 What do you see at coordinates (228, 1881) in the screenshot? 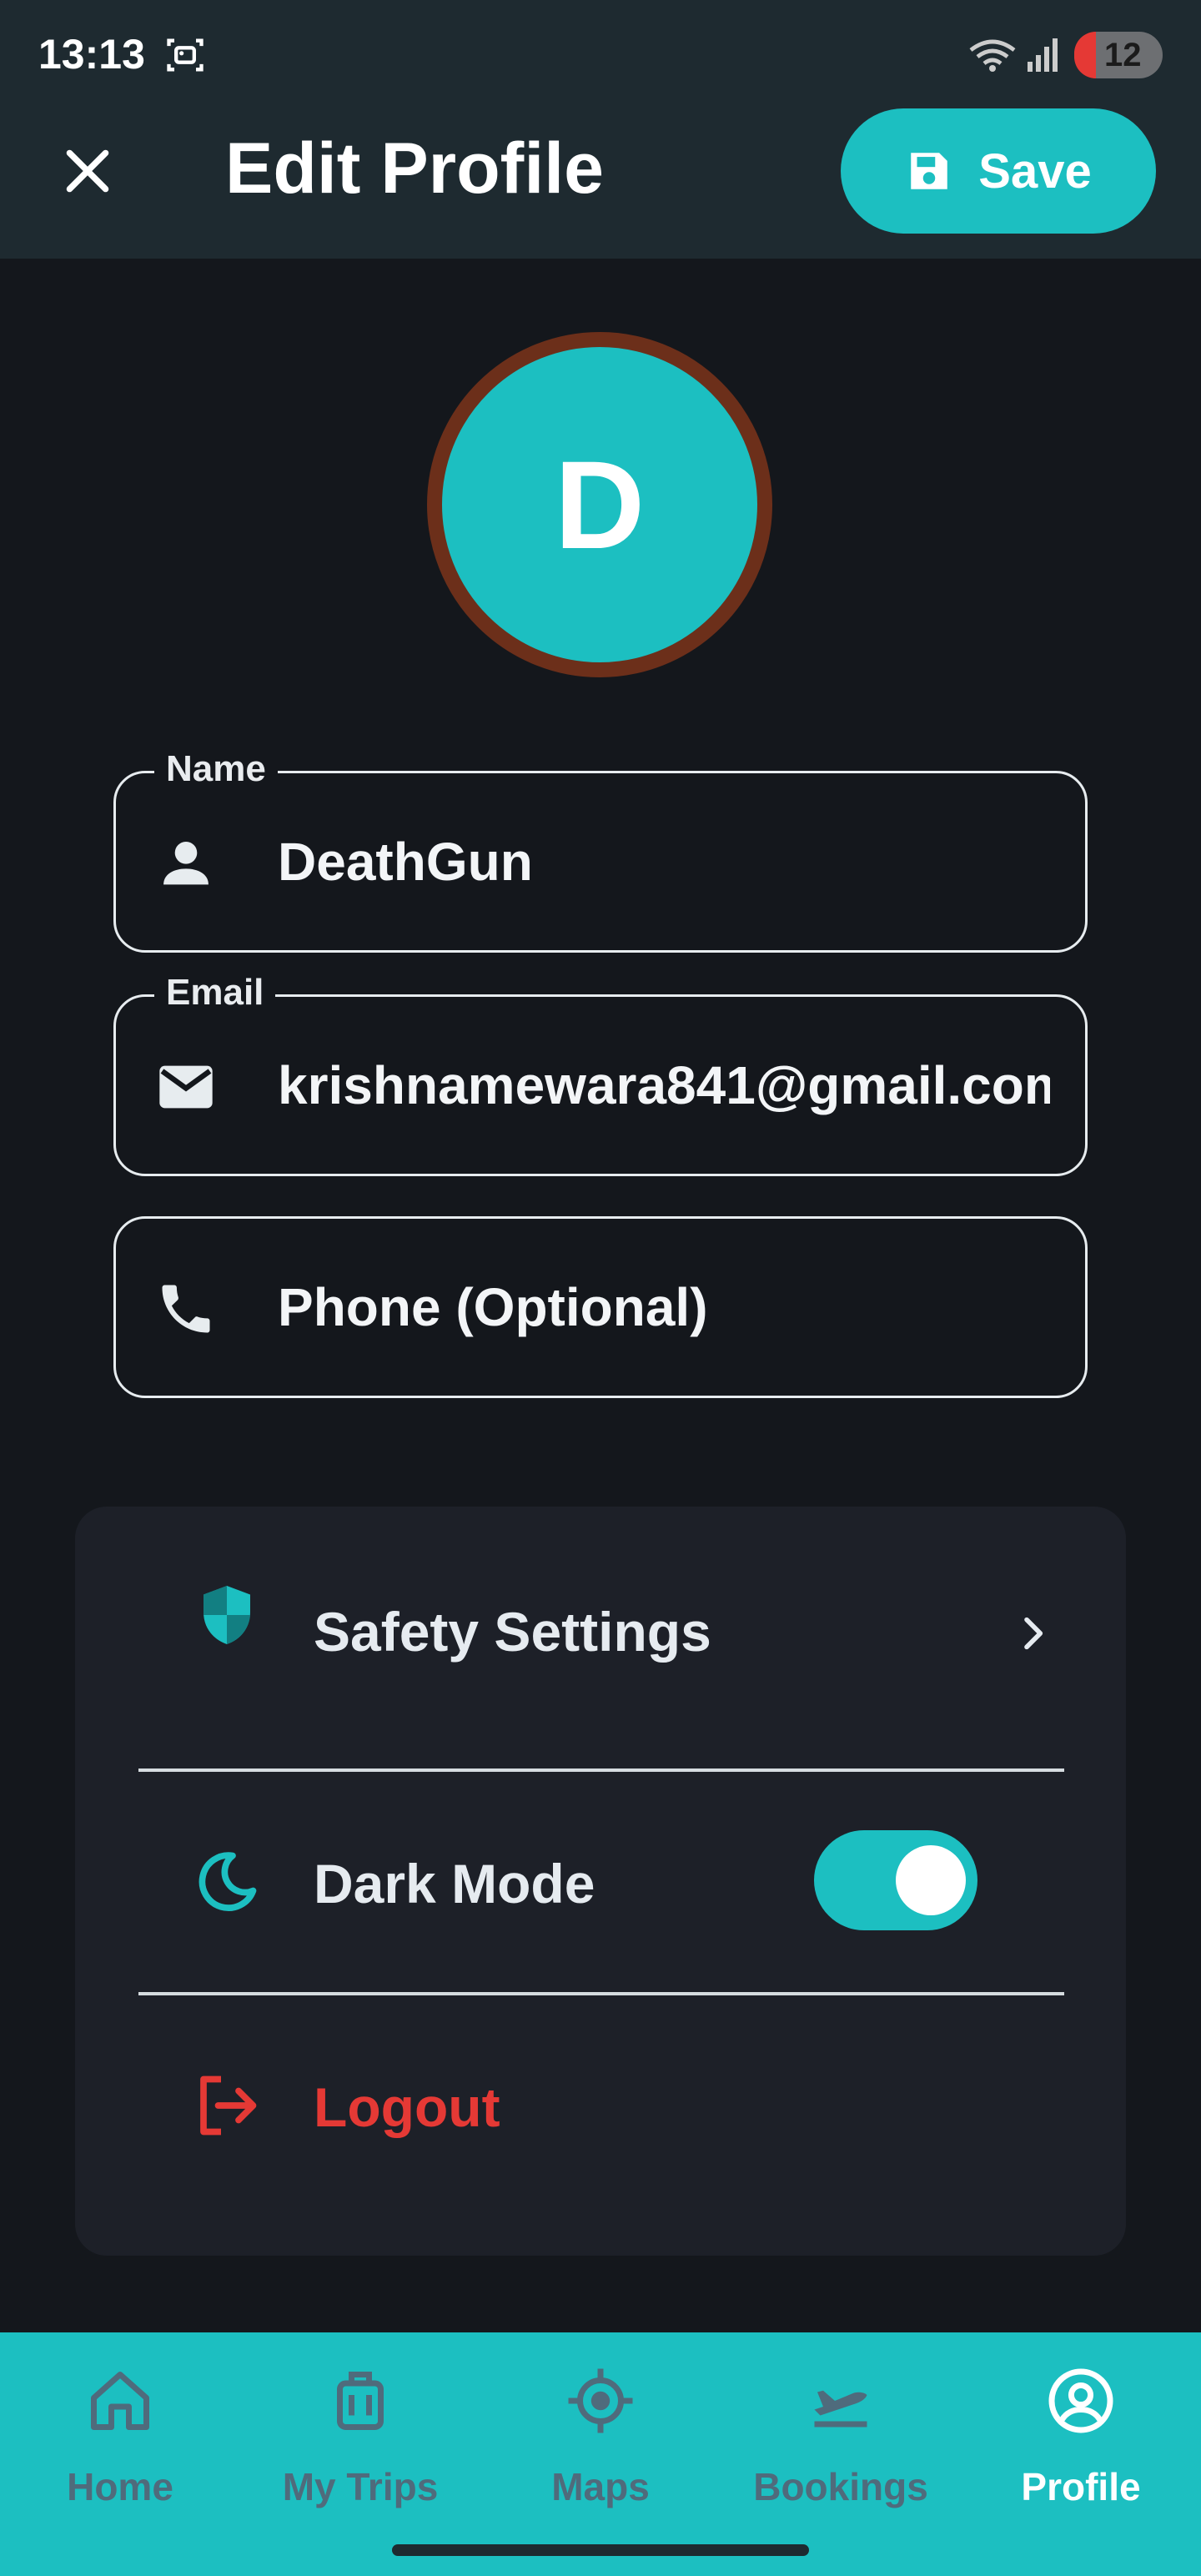
I see `moon-icon` at bounding box center [228, 1881].